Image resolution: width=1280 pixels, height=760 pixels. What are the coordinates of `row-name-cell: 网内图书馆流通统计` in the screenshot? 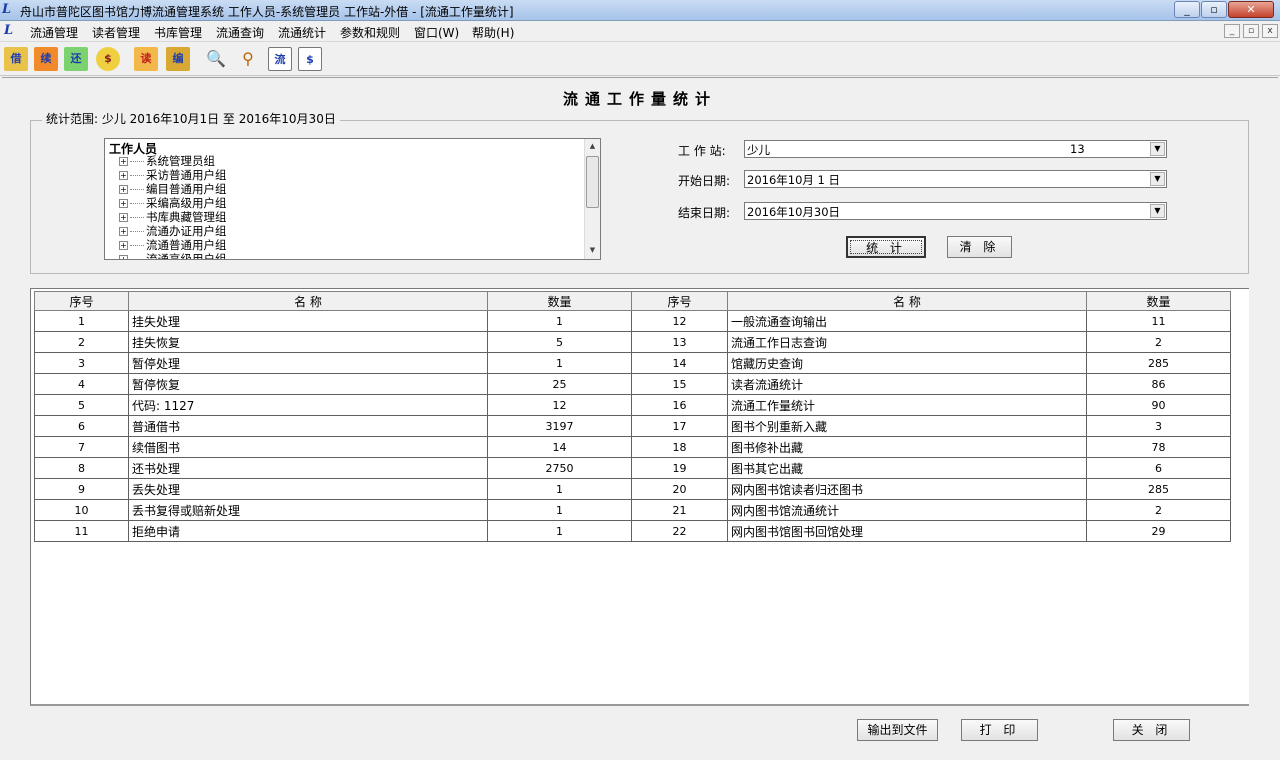 It's located at (907, 510).